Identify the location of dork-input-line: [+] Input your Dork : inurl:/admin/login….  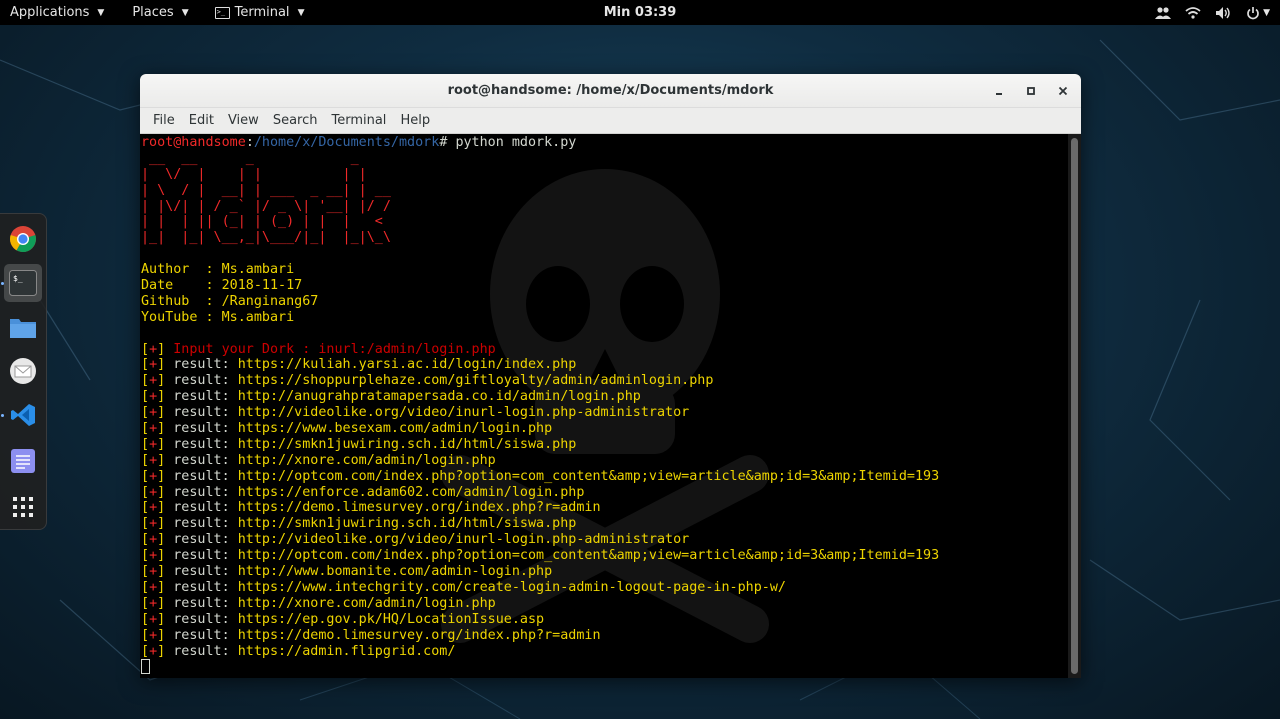
(318, 349).